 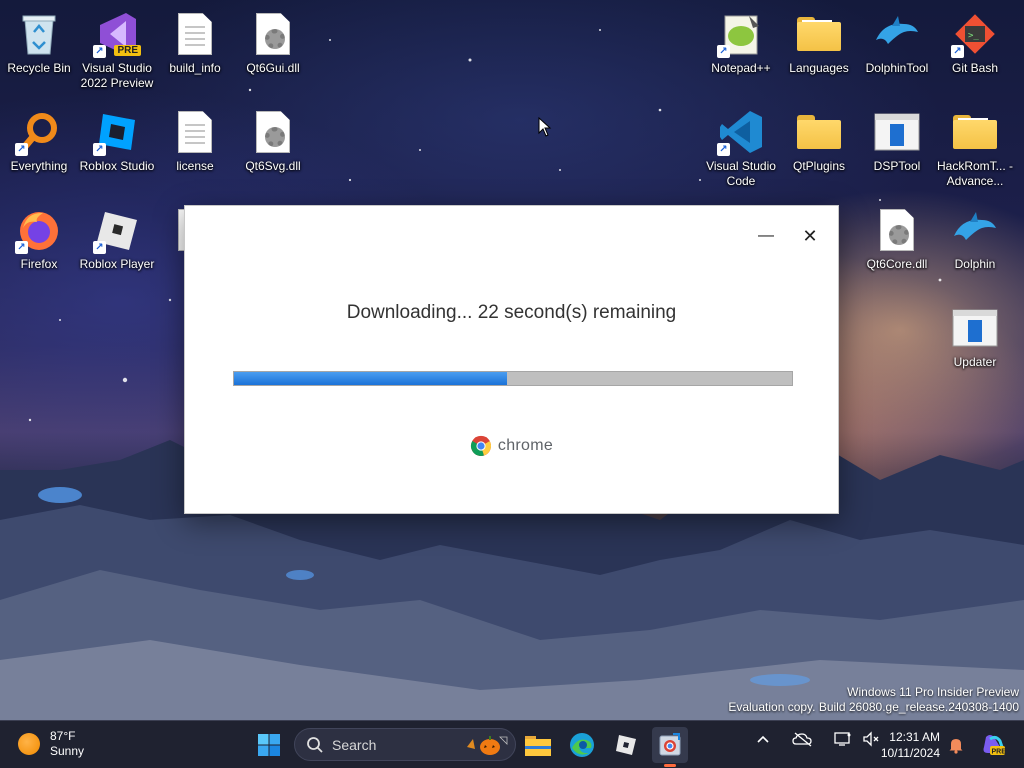 I want to click on desktop-icon-license: license, so click(x=195, y=148).